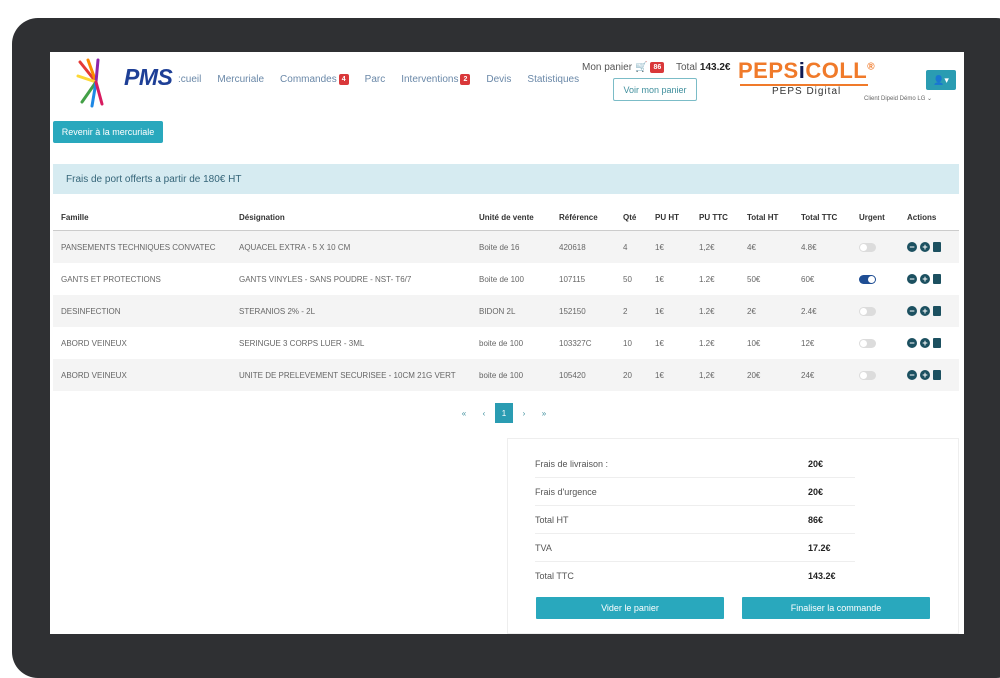 The width and height of the screenshot is (1000, 678). What do you see at coordinates (464, 413) in the screenshot?
I see `page-first-button: «` at bounding box center [464, 413].